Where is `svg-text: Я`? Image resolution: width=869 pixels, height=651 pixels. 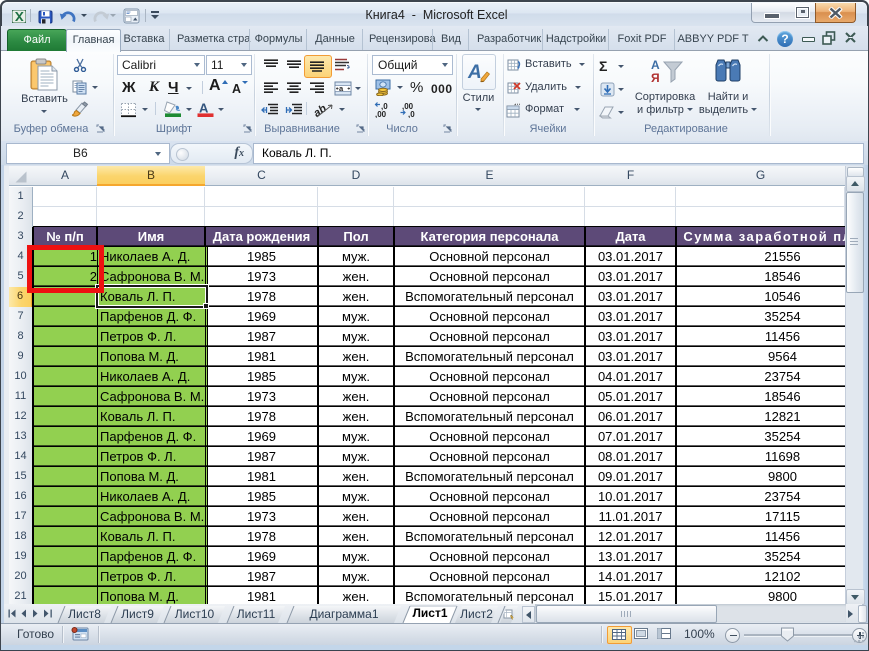
svg-text: Я is located at coordinates (655, 78).